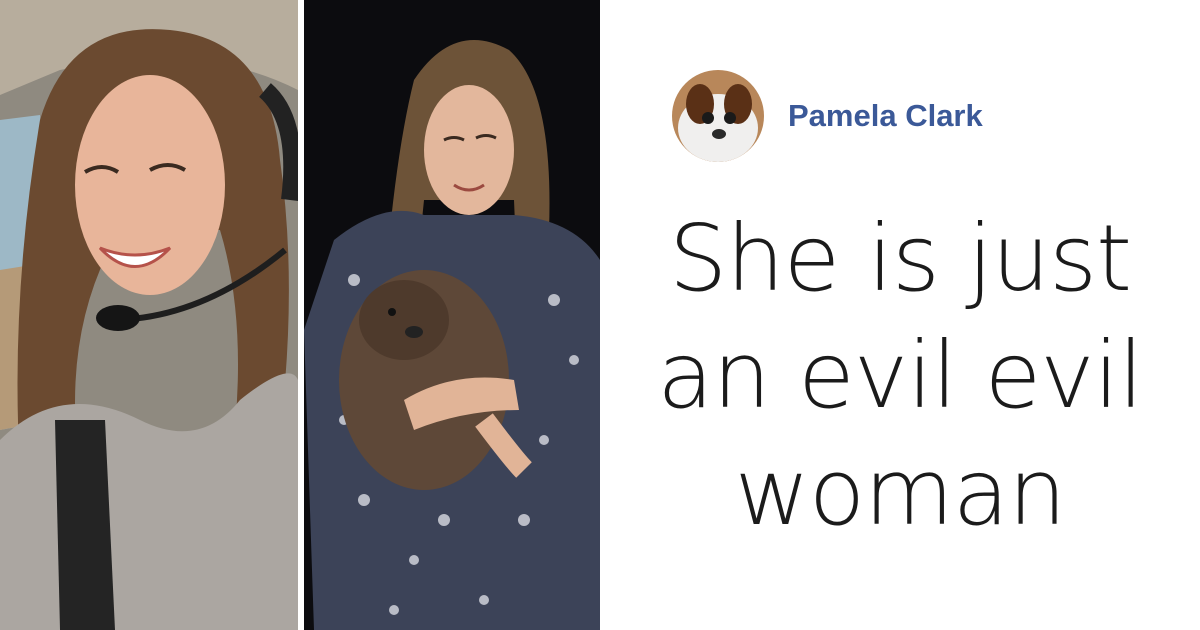 This screenshot has height=630, width=1200. Describe the element at coordinates (900, 492) in the screenshot. I see `comment-text-line: woman` at that location.